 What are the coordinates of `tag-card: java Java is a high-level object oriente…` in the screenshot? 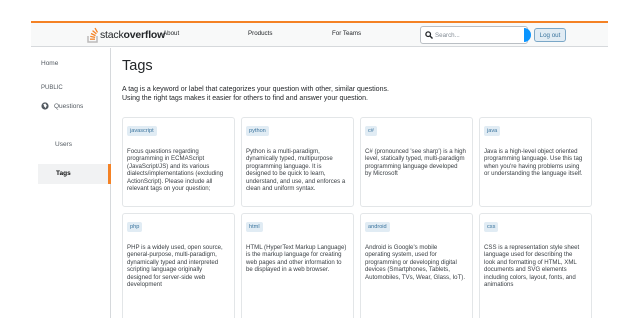 It's located at (535, 162).